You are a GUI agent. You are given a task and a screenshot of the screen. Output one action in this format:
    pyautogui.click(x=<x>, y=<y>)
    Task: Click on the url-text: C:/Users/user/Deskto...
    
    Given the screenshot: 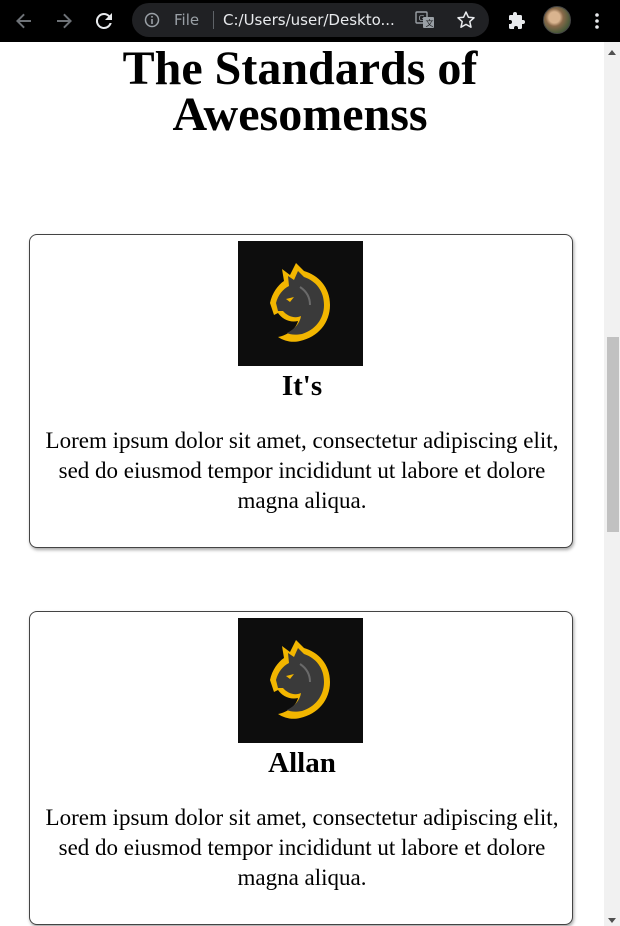 What is the action you would take?
    pyautogui.click(x=330, y=20)
    